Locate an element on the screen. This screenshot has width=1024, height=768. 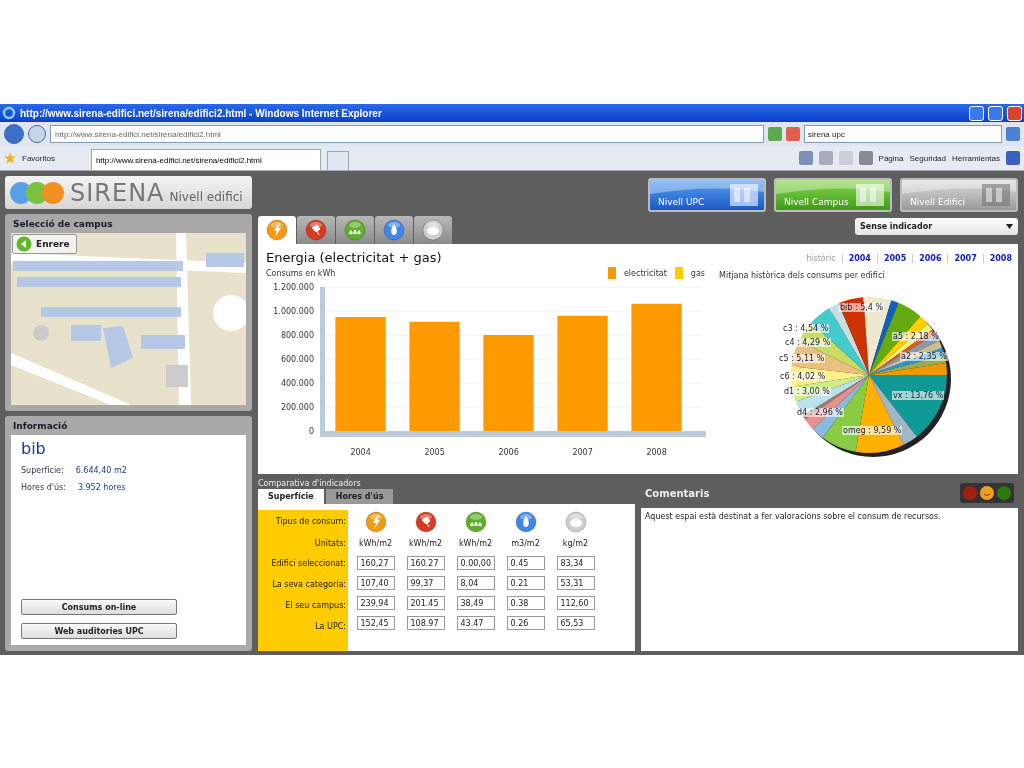
address-field: http://www.sirena-edifici.net/sirena/edifici2.html is located at coordinates (407, 134).